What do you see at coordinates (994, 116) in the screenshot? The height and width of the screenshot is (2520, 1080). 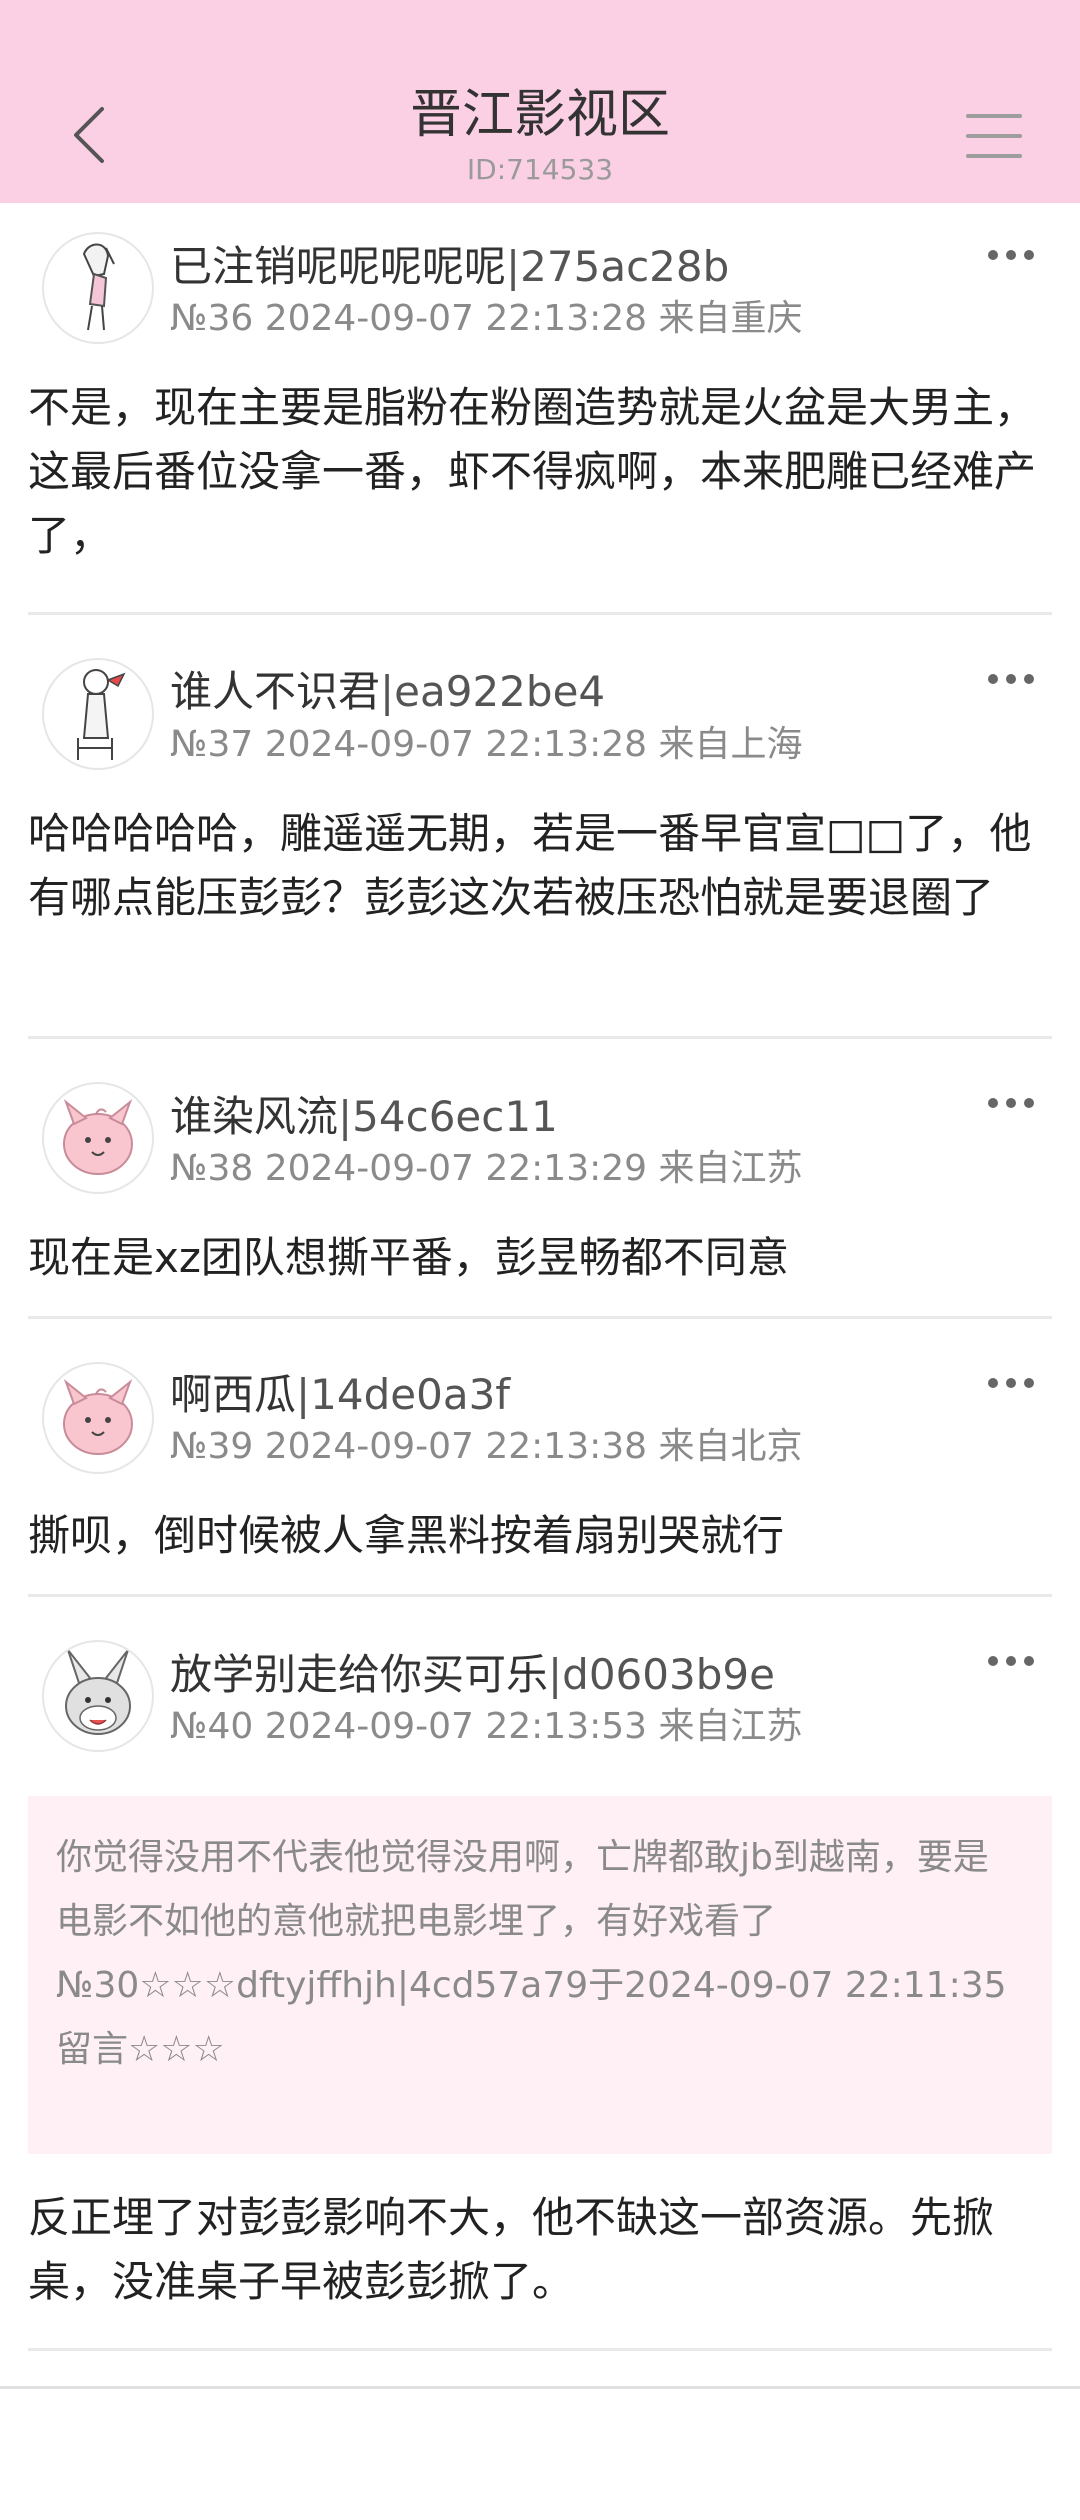 I see `menu-icon` at bounding box center [994, 116].